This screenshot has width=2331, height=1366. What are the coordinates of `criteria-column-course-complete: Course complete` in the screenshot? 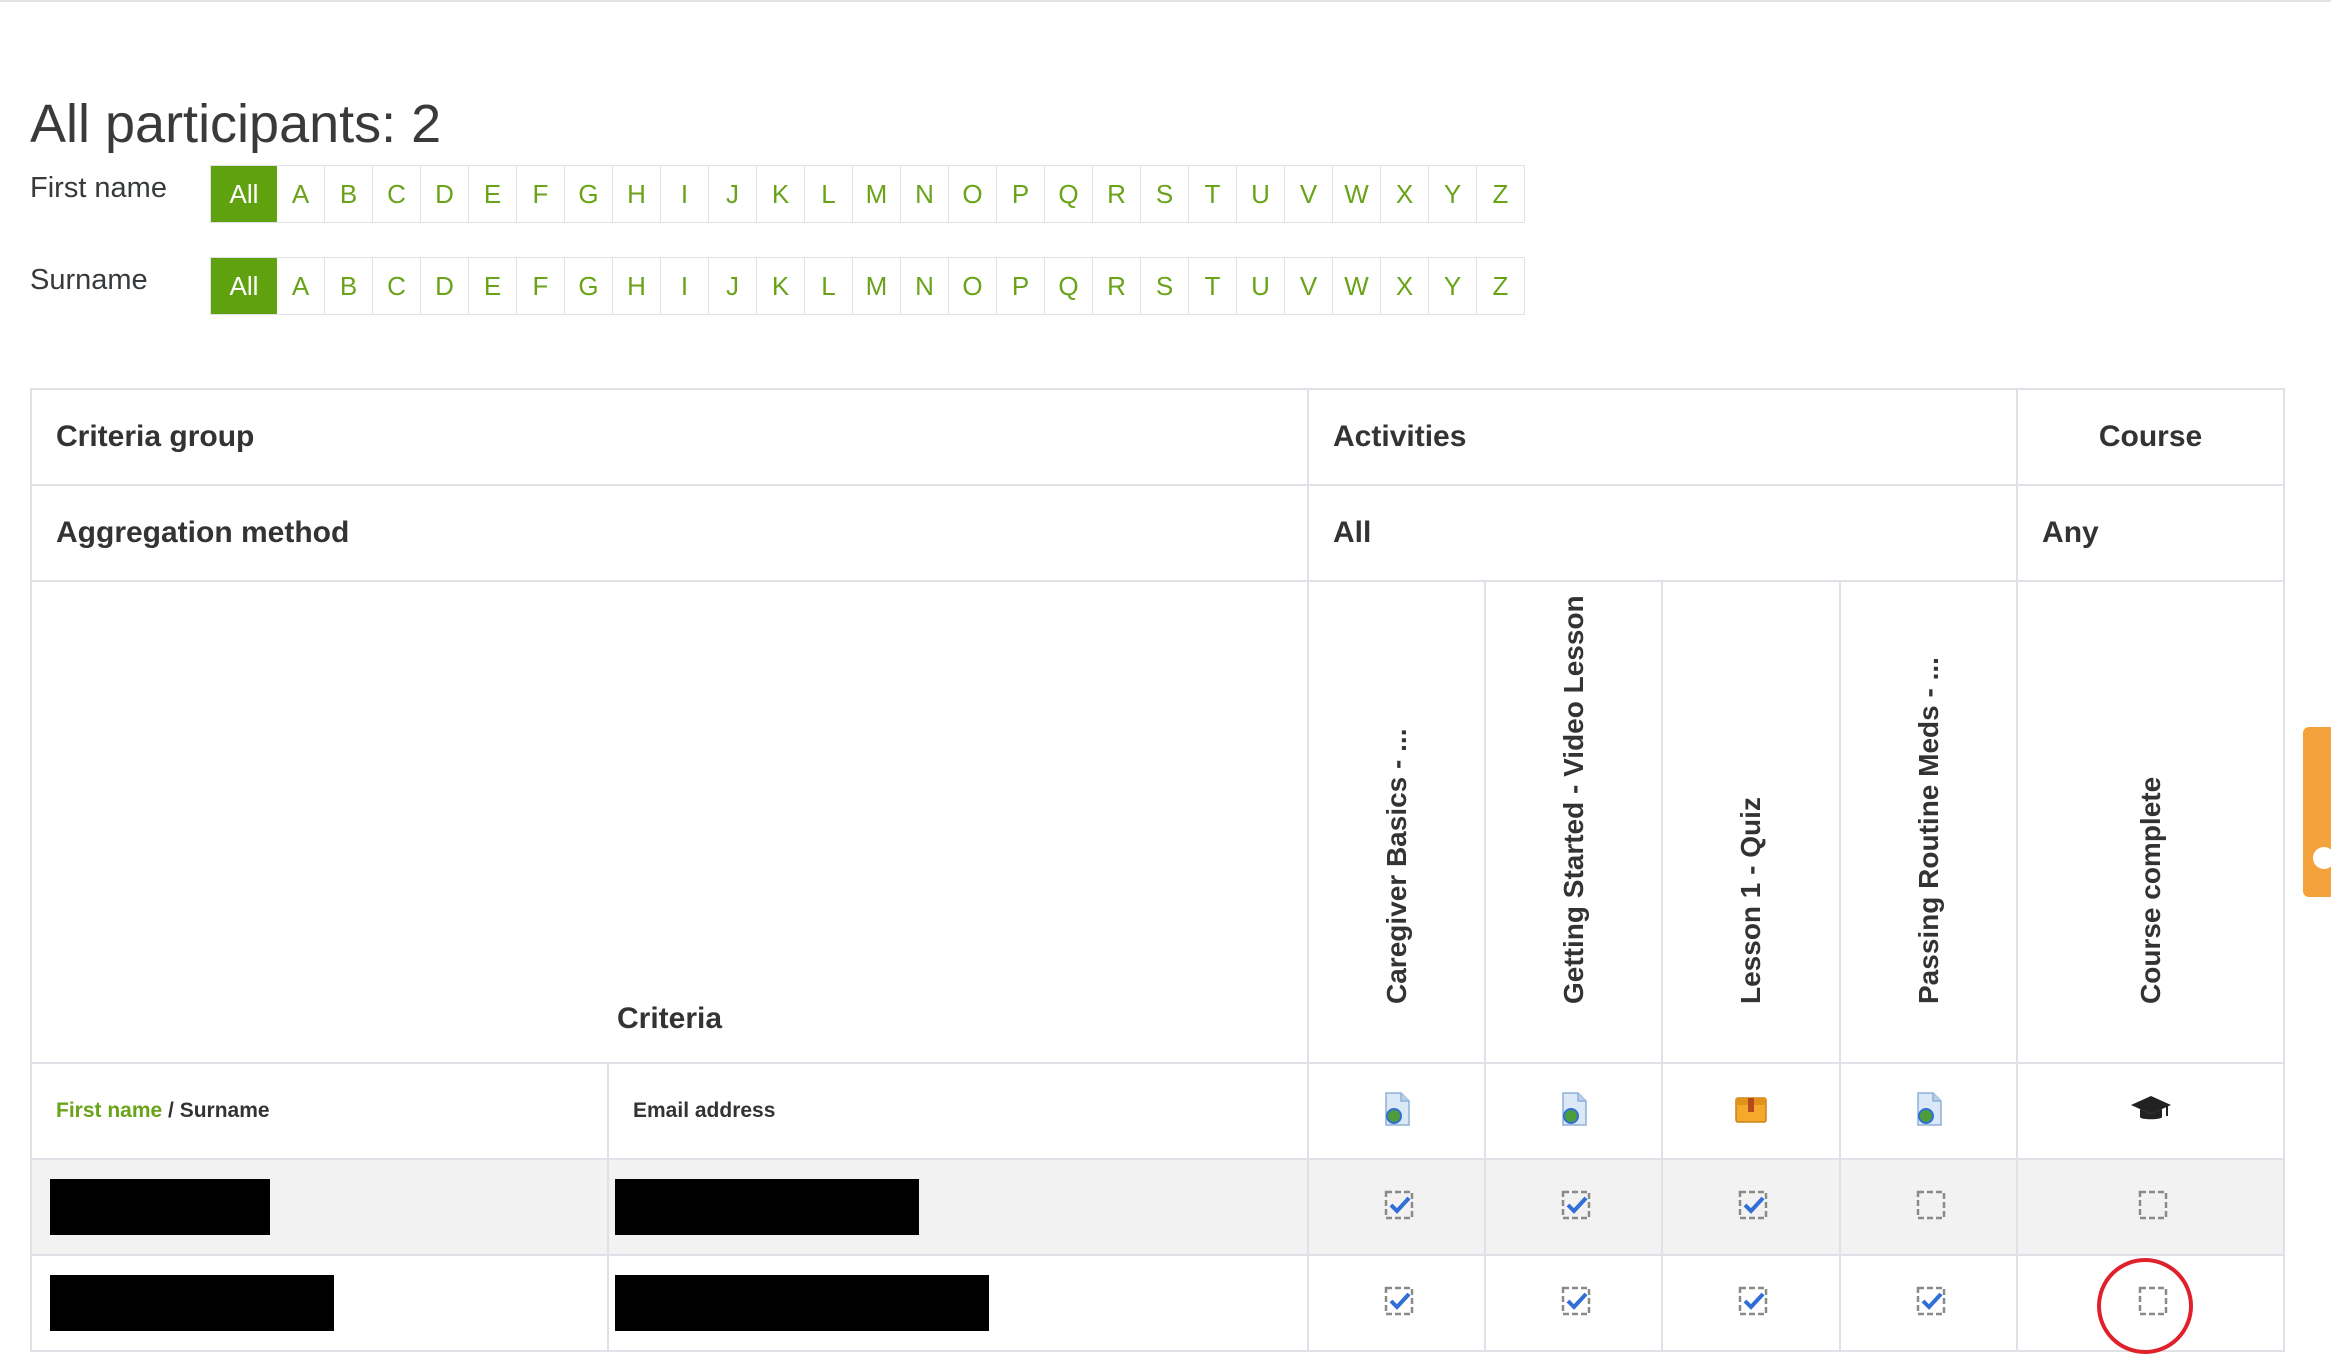 It's located at (2151, 822).